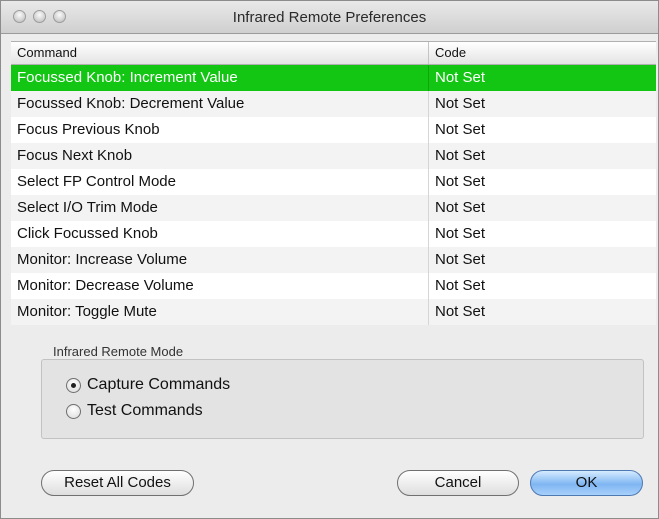  I want to click on radio-selected-icon, so click(73, 385).